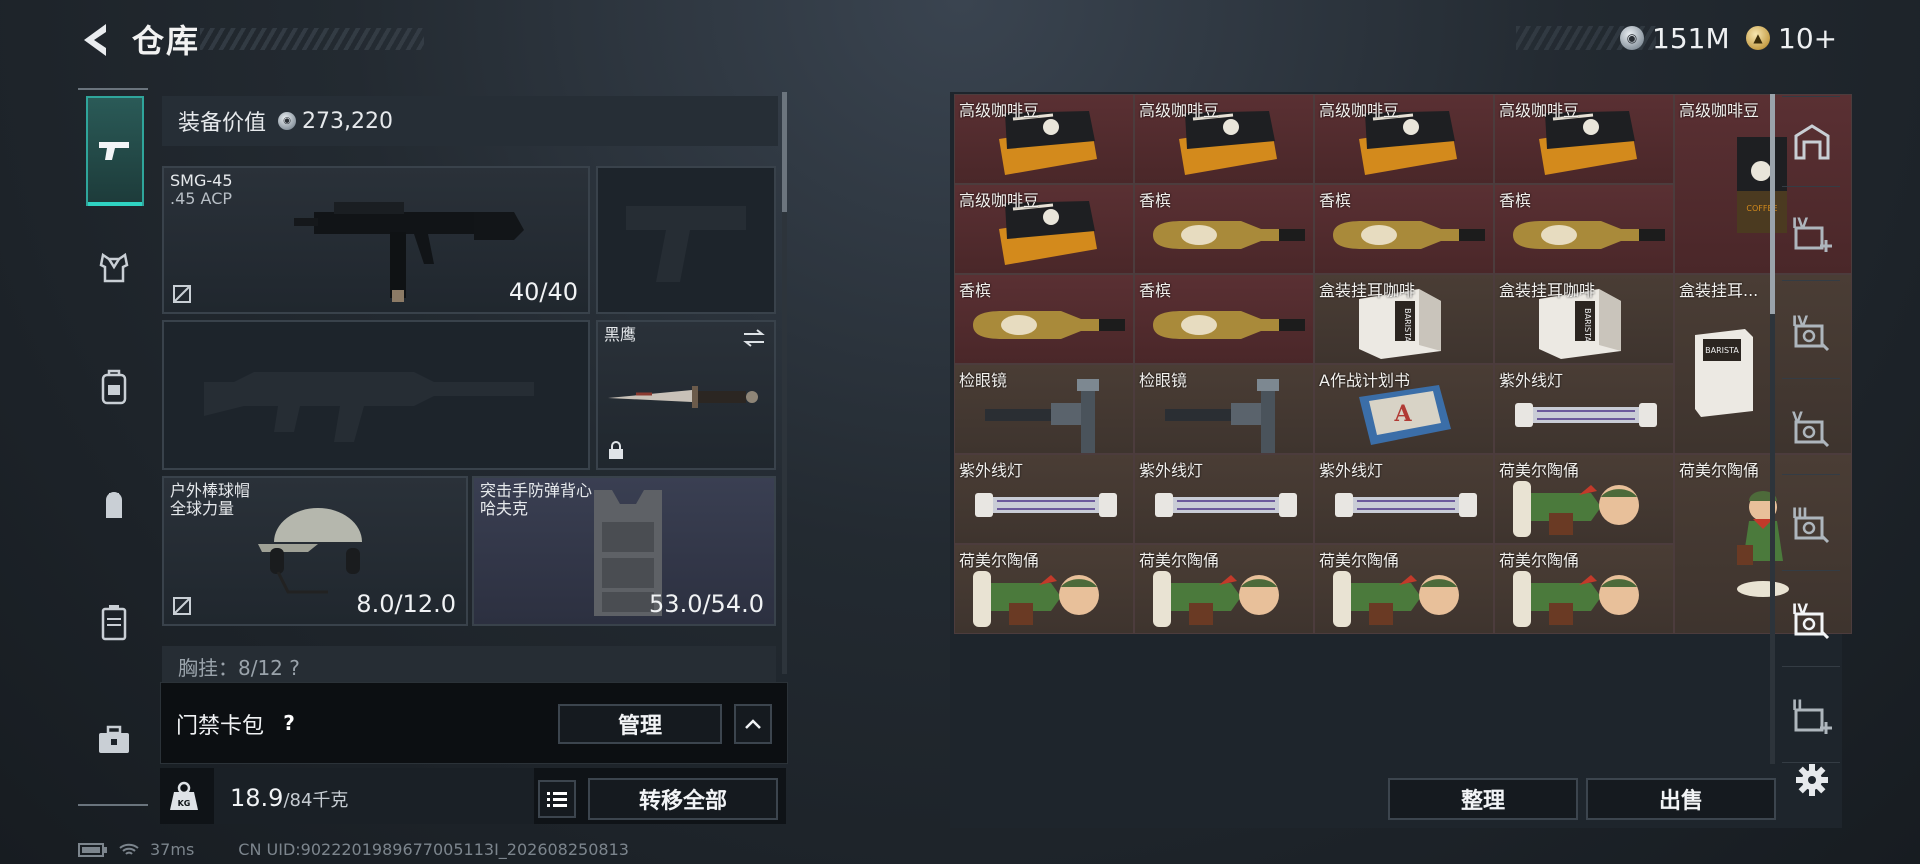 The height and width of the screenshot is (864, 1920). Describe the element at coordinates (683, 799) in the screenshot. I see `transfer-all-button: 转移全部` at that location.